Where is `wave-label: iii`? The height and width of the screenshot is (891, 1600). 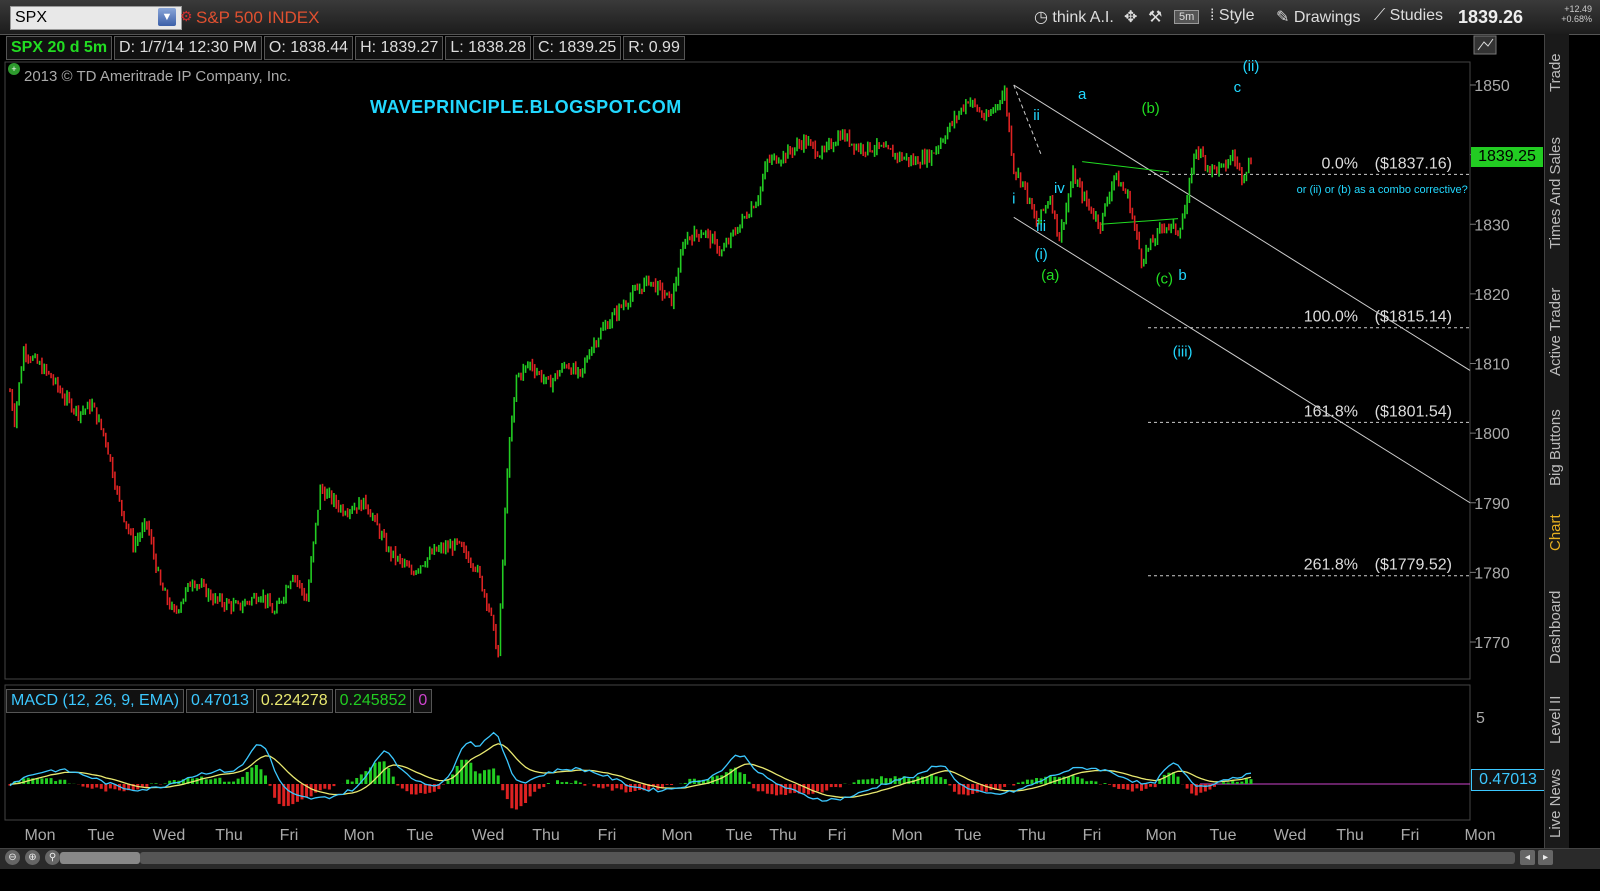
wave-label: iii is located at coordinates (1041, 226).